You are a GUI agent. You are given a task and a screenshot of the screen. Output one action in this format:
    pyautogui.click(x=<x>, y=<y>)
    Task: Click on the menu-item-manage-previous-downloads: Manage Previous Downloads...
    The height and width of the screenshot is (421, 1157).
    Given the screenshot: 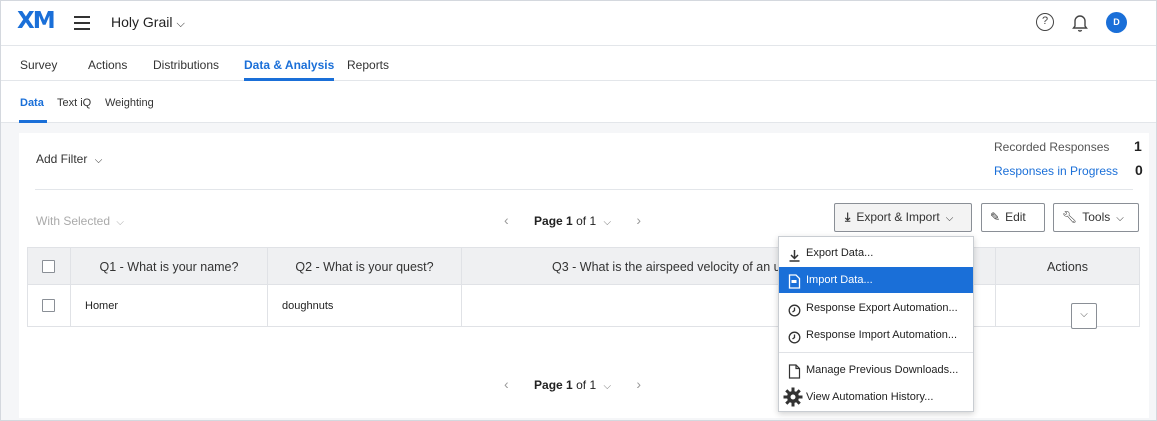 What is the action you would take?
    pyautogui.click(x=876, y=370)
    